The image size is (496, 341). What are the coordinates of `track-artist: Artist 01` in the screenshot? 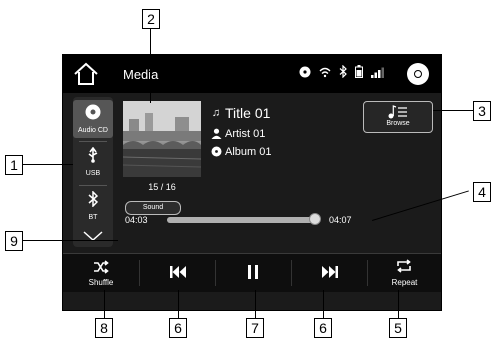 It's located at (245, 134).